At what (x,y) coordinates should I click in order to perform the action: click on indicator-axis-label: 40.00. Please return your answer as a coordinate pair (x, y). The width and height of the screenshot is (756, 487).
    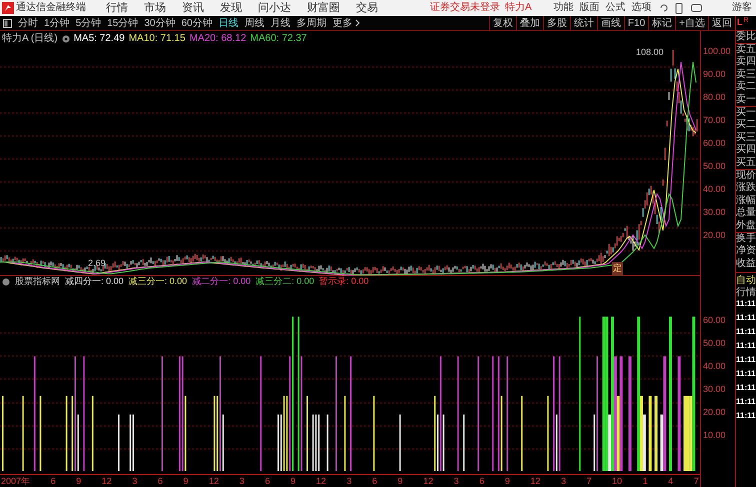
    Looking at the image, I should click on (714, 366).